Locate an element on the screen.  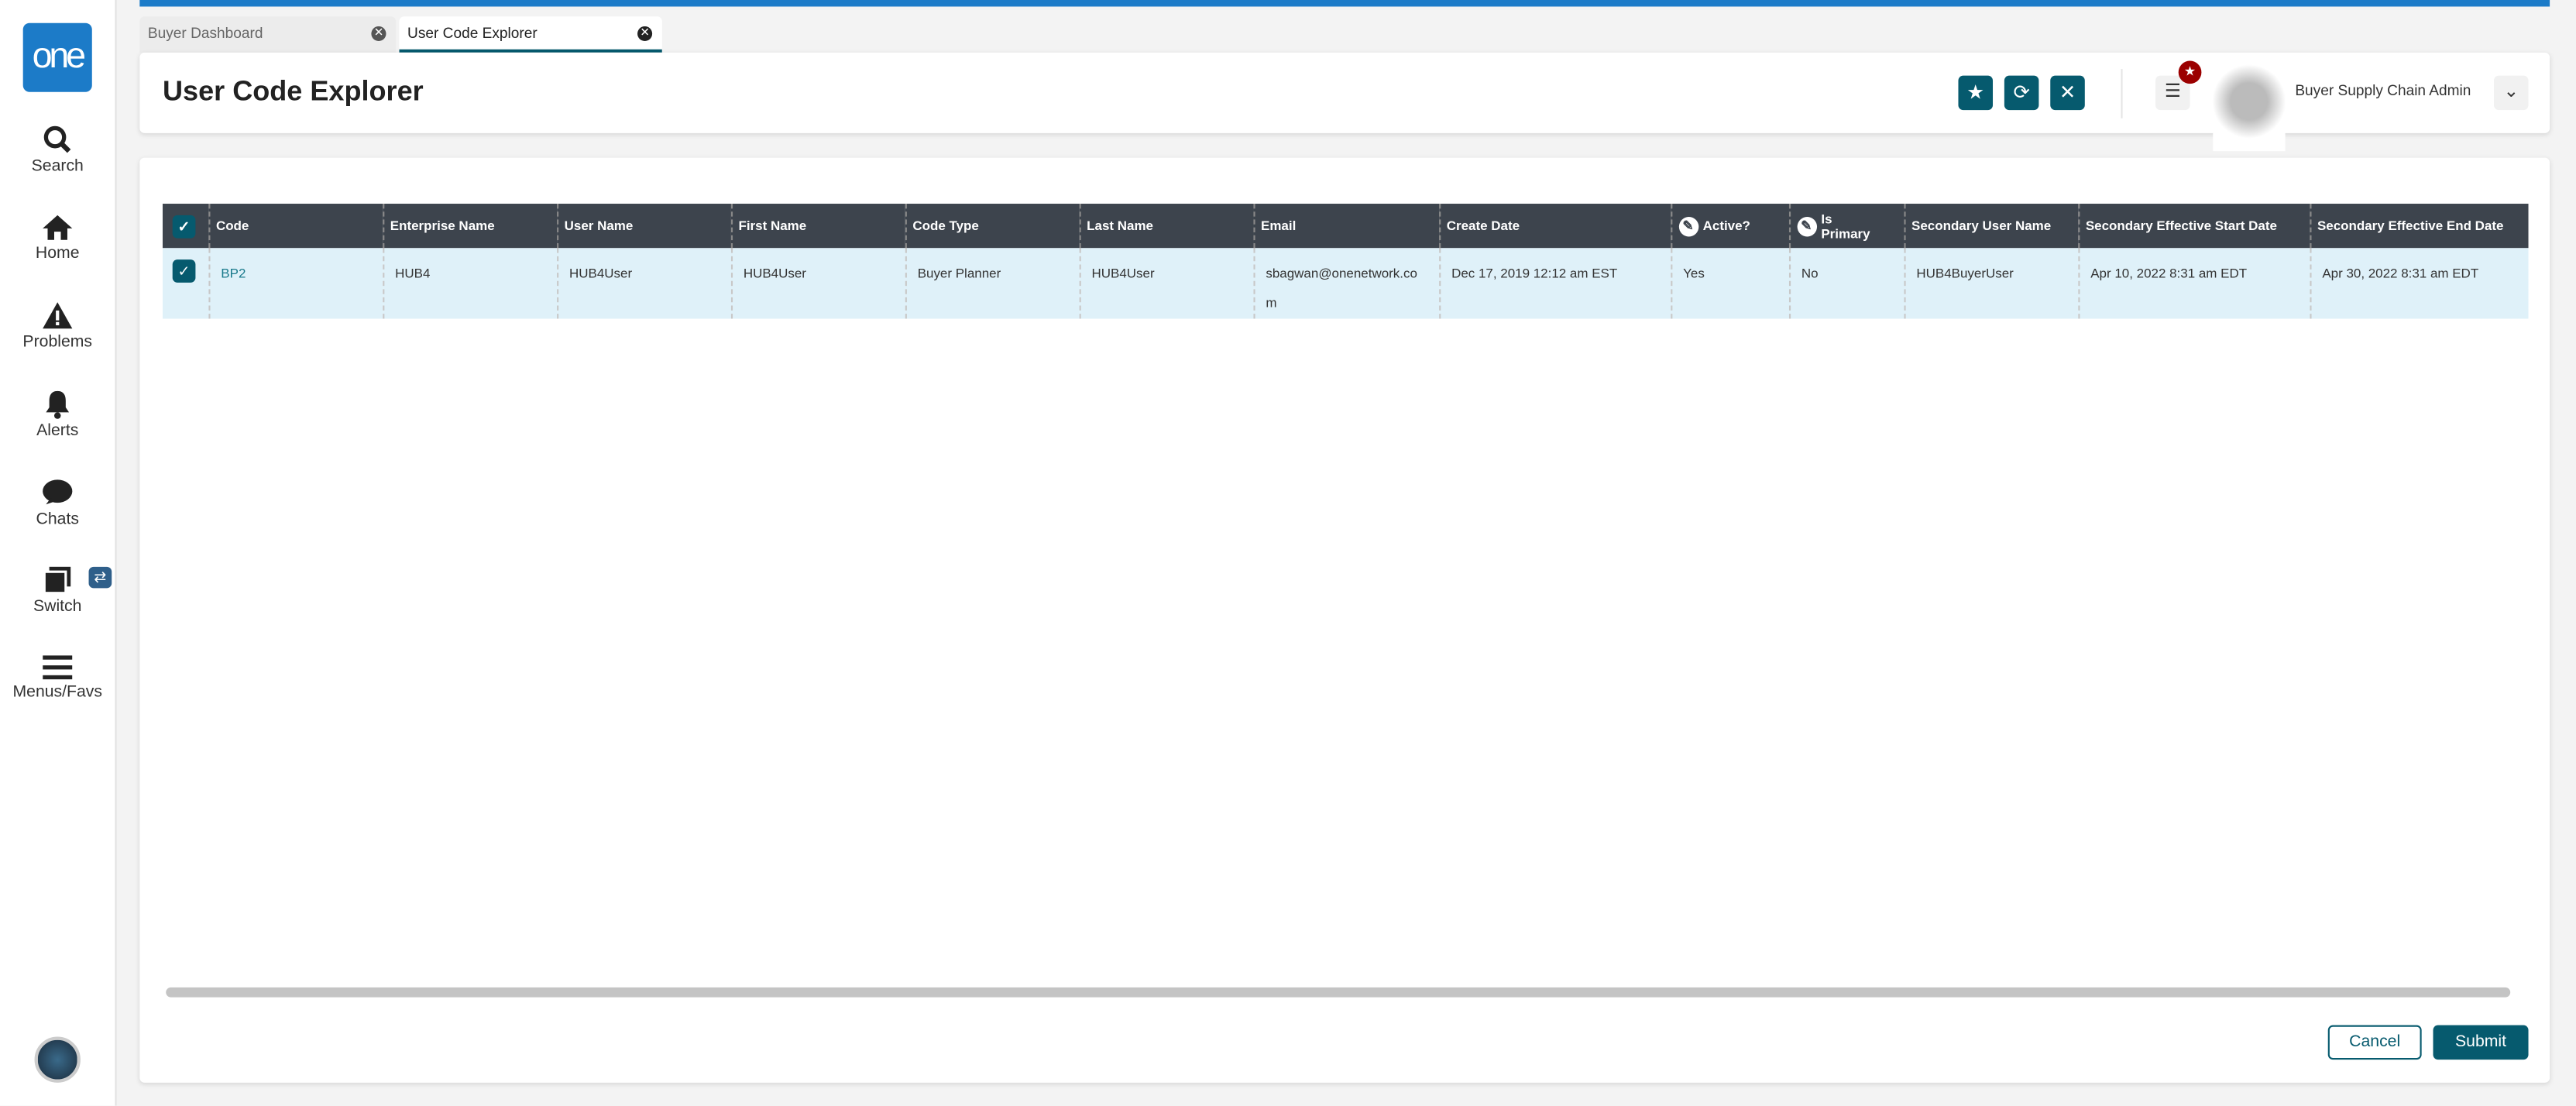
app-logo: one is located at coordinates (57, 57).